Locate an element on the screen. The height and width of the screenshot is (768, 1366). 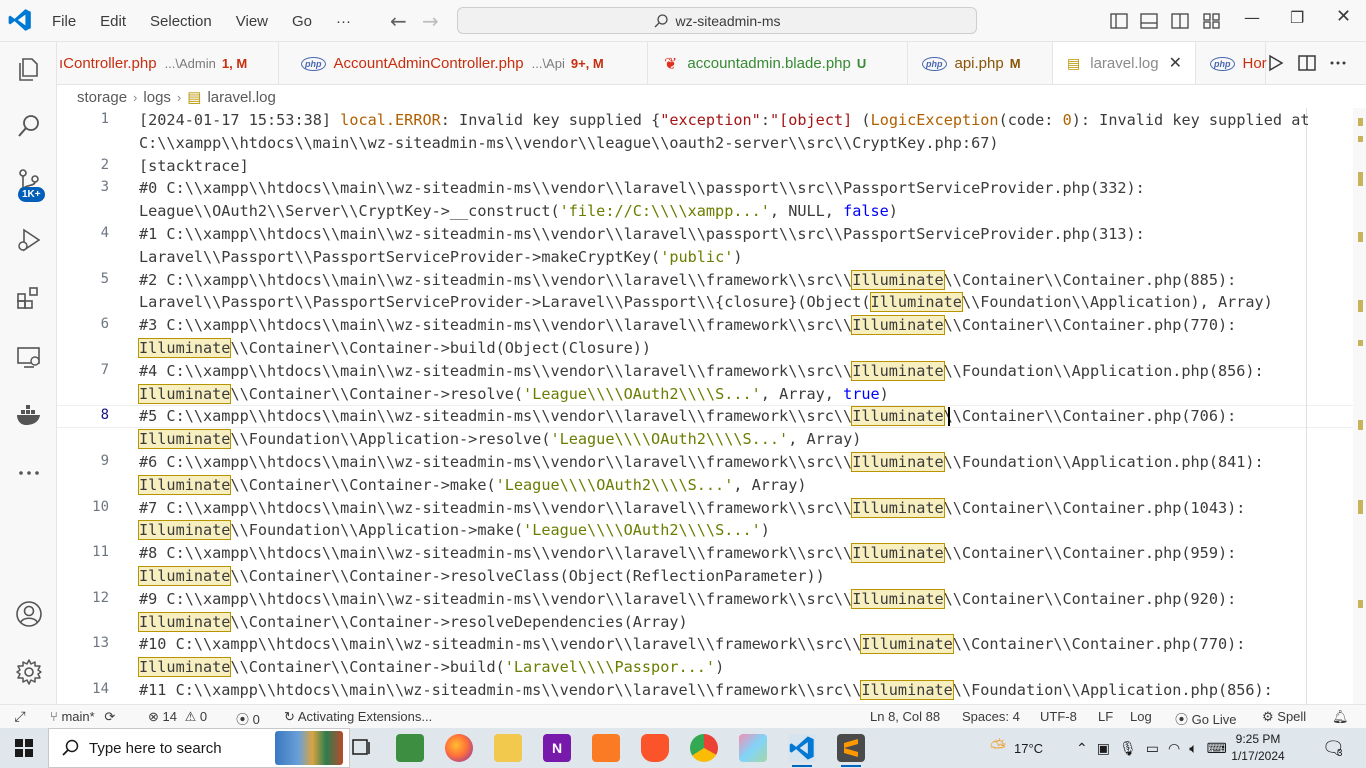
tab-laravel-log: ▤ laravel.log ✕ is located at coordinates (1124, 63).